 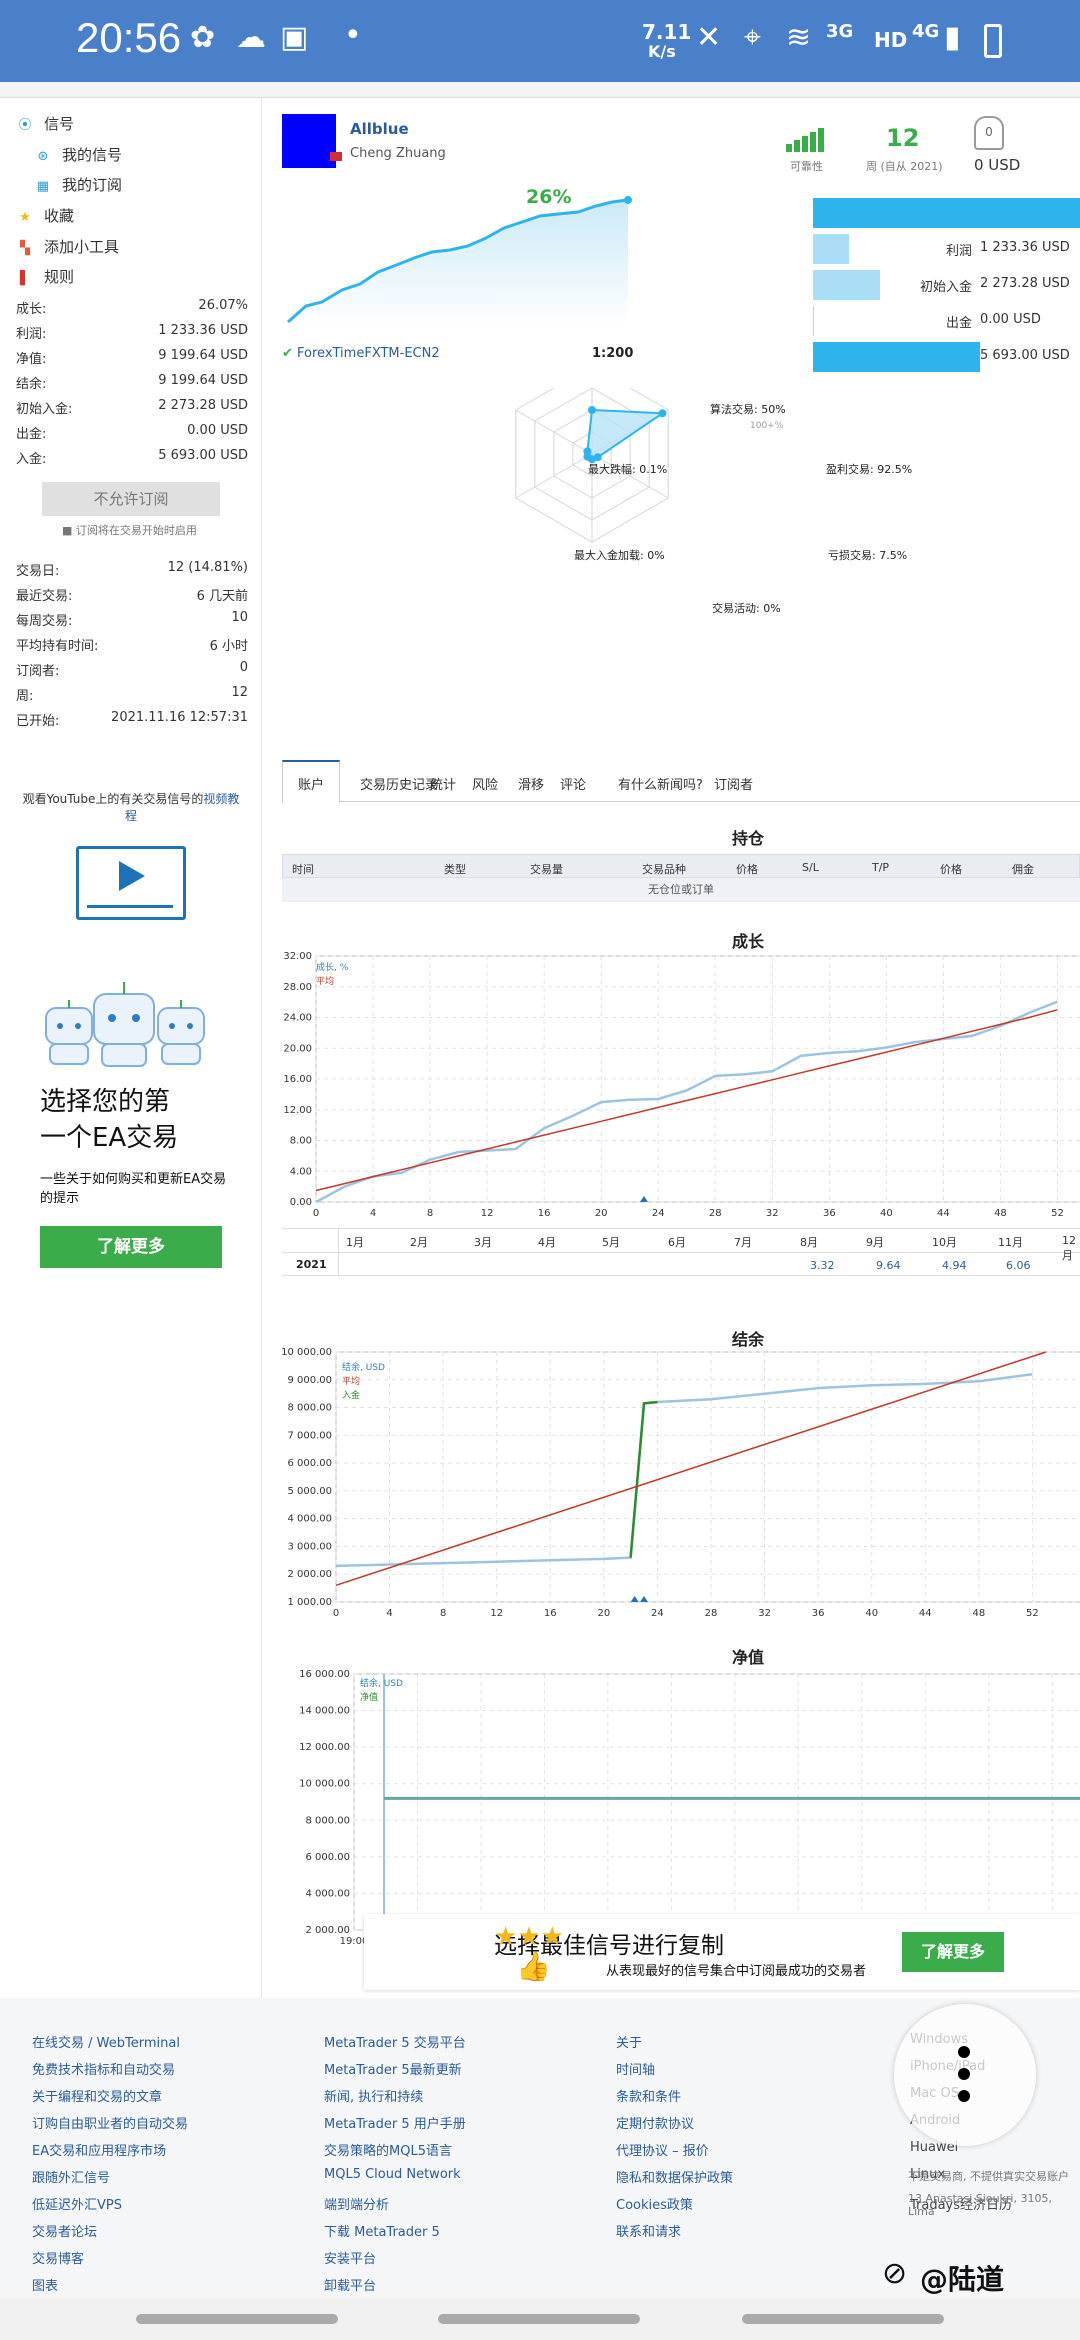 What do you see at coordinates (684, 1470) in the screenshot?
I see `balance-series-line` at bounding box center [684, 1470].